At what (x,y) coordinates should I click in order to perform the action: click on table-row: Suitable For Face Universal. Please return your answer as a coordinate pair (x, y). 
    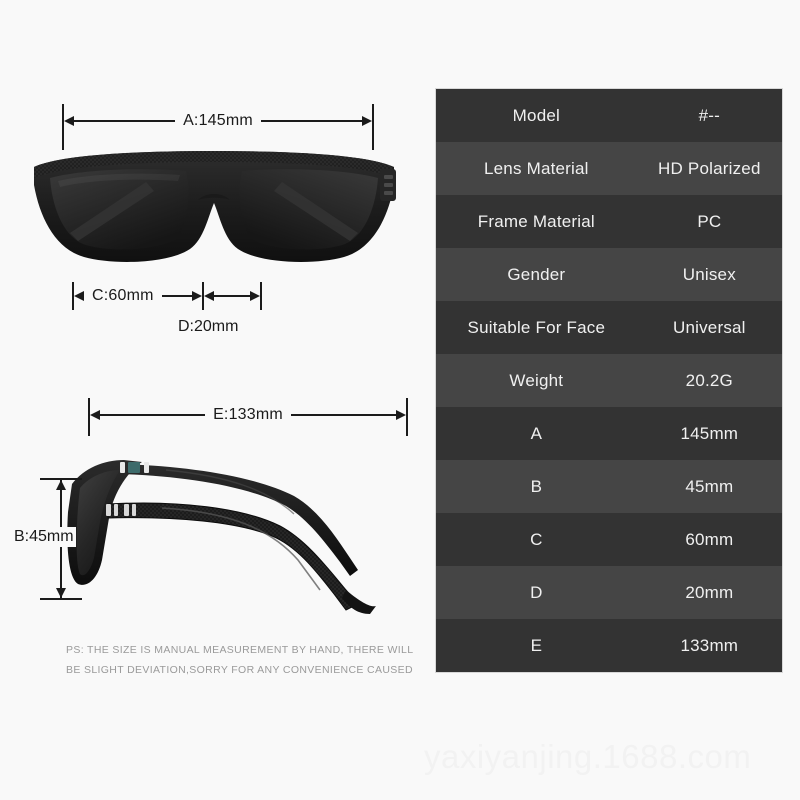
    Looking at the image, I should click on (609, 327).